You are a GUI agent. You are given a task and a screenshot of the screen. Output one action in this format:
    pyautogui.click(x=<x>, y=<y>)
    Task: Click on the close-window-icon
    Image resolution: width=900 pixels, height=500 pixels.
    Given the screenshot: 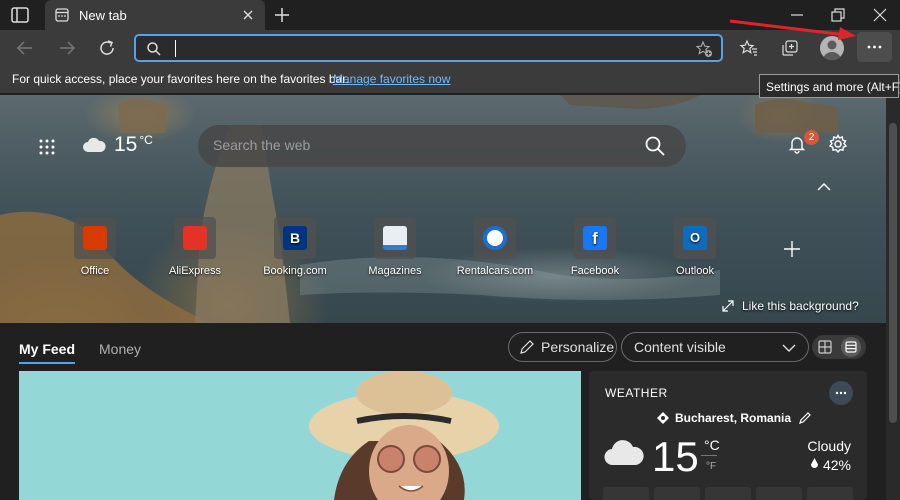 What is the action you would take?
    pyautogui.click(x=880, y=15)
    